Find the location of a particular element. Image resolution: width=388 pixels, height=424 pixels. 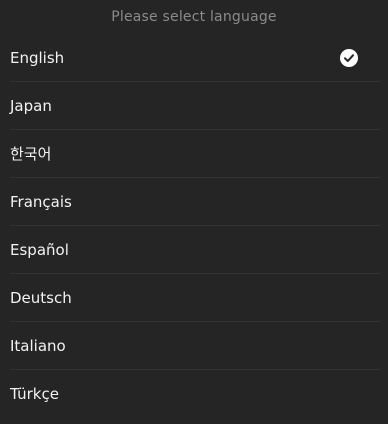

language-option-french: Français is located at coordinates (195, 202).